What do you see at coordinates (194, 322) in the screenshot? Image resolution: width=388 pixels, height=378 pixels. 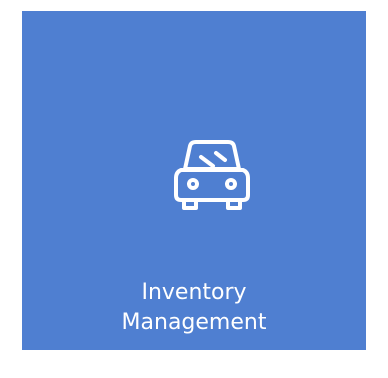 I see `tile-label-line-2: Management` at bounding box center [194, 322].